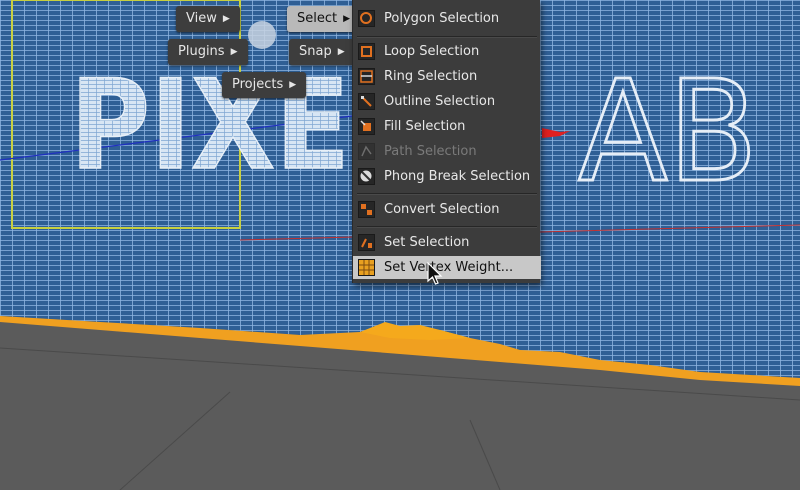  I want to click on menu-item-convert-selection: Convert Selection, so click(447, 209).